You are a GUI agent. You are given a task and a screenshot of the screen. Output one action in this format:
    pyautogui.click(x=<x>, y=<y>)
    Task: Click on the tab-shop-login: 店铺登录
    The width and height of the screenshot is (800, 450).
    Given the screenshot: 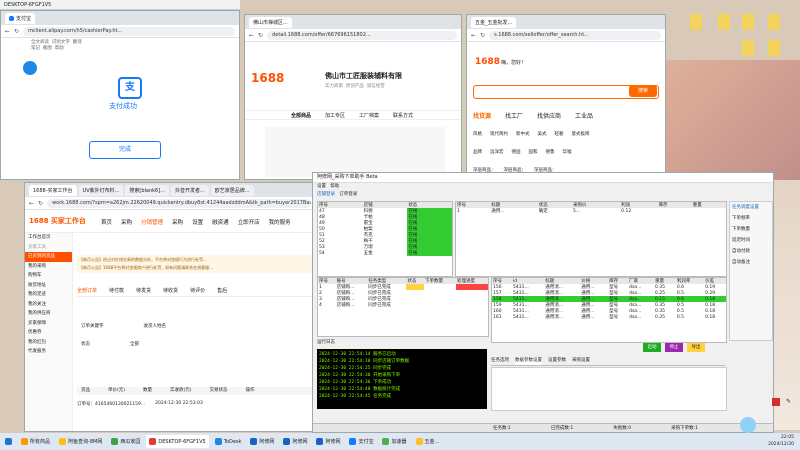 What is the action you would take?
    pyautogui.click(x=326, y=194)
    